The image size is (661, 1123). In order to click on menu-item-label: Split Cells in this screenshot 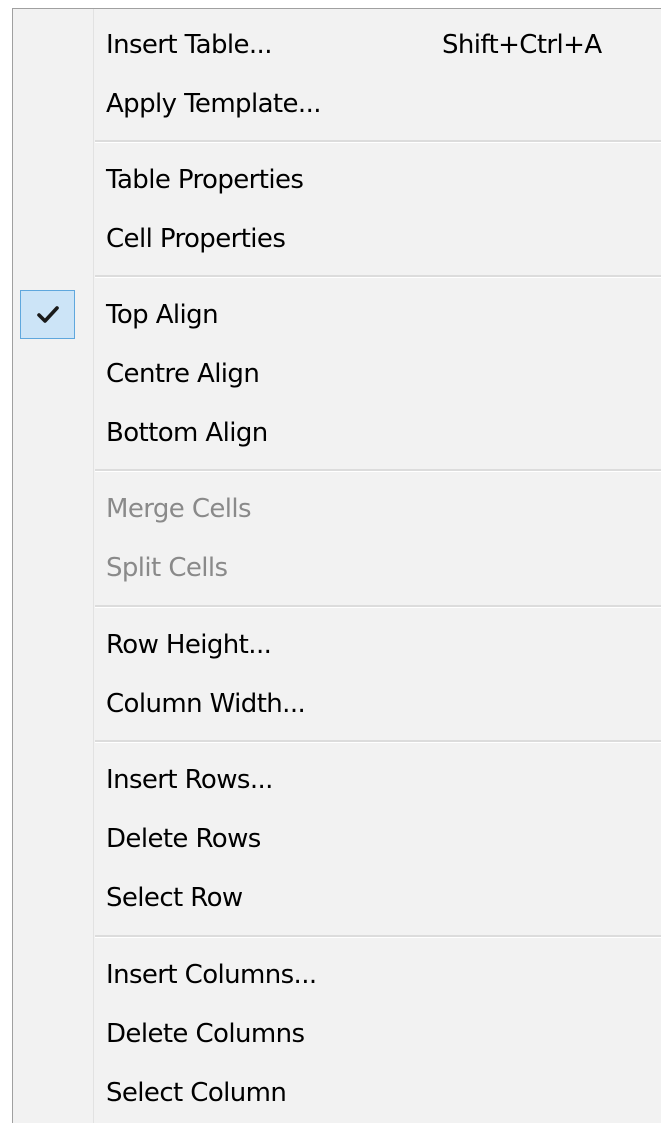, I will do `click(167, 568)`.